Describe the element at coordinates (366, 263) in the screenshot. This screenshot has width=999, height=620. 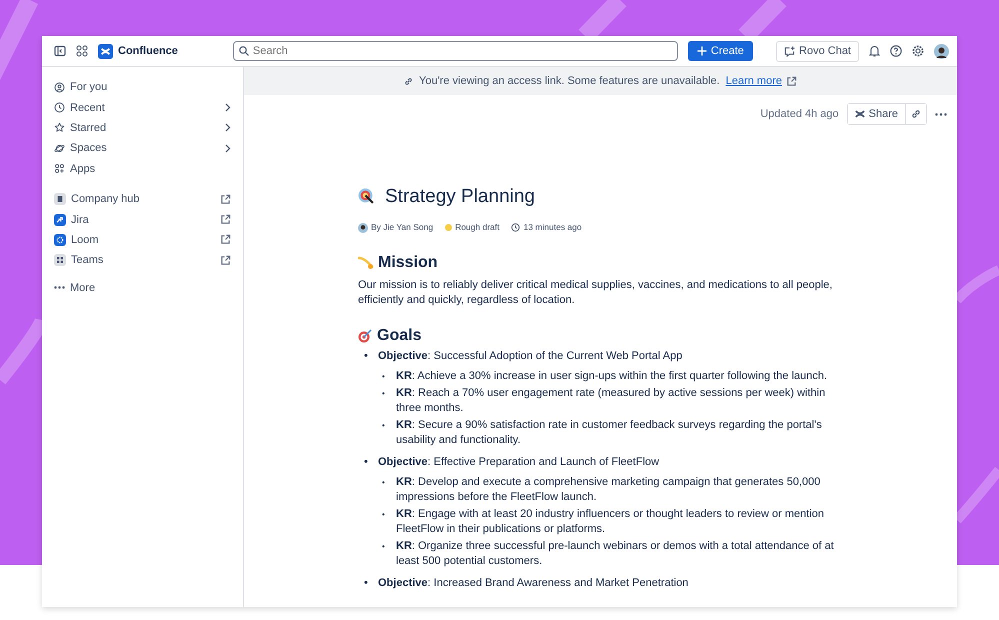
I see `comet-icon` at that location.